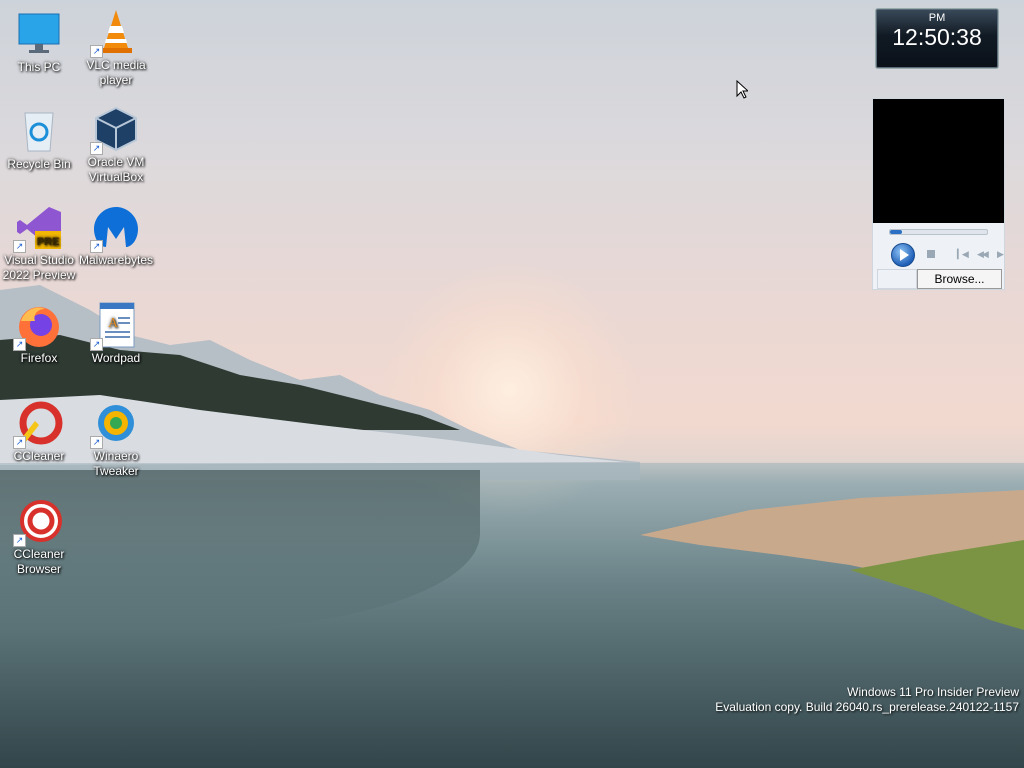 This screenshot has height=768, width=1024. Describe the element at coordinates (116, 260) in the screenshot. I see `desktop-icon-label: Malwarebytes` at that location.